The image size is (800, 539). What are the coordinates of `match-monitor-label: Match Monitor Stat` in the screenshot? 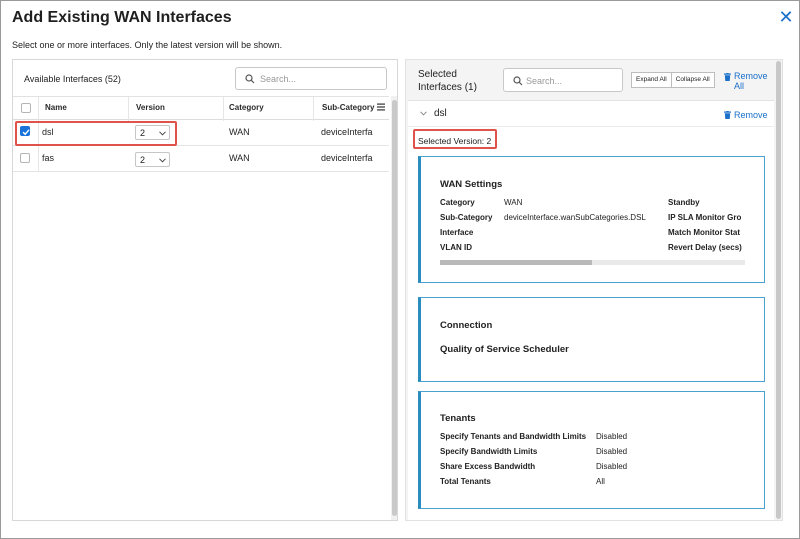 It's located at (704, 232).